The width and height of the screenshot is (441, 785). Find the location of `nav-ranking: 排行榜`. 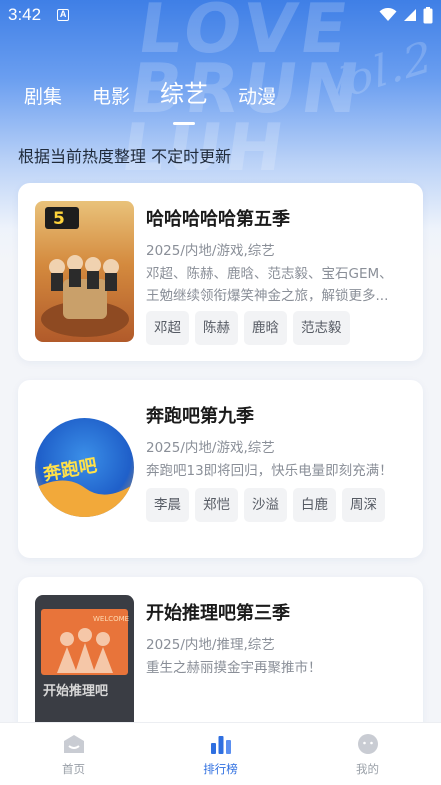

nav-ranking: 排行榜 is located at coordinates (220, 754).